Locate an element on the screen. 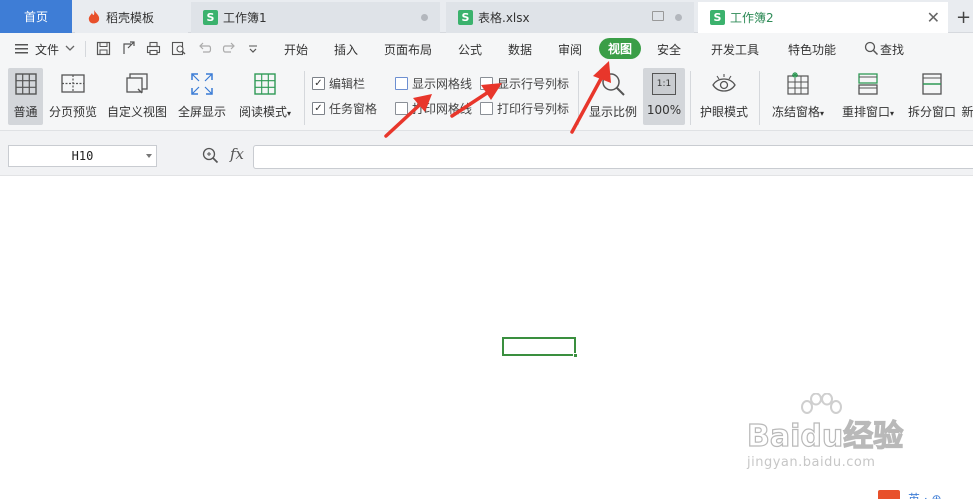 Image resolution: width=973 pixels, height=499 pixels. hamburger-icon is located at coordinates (21, 48).